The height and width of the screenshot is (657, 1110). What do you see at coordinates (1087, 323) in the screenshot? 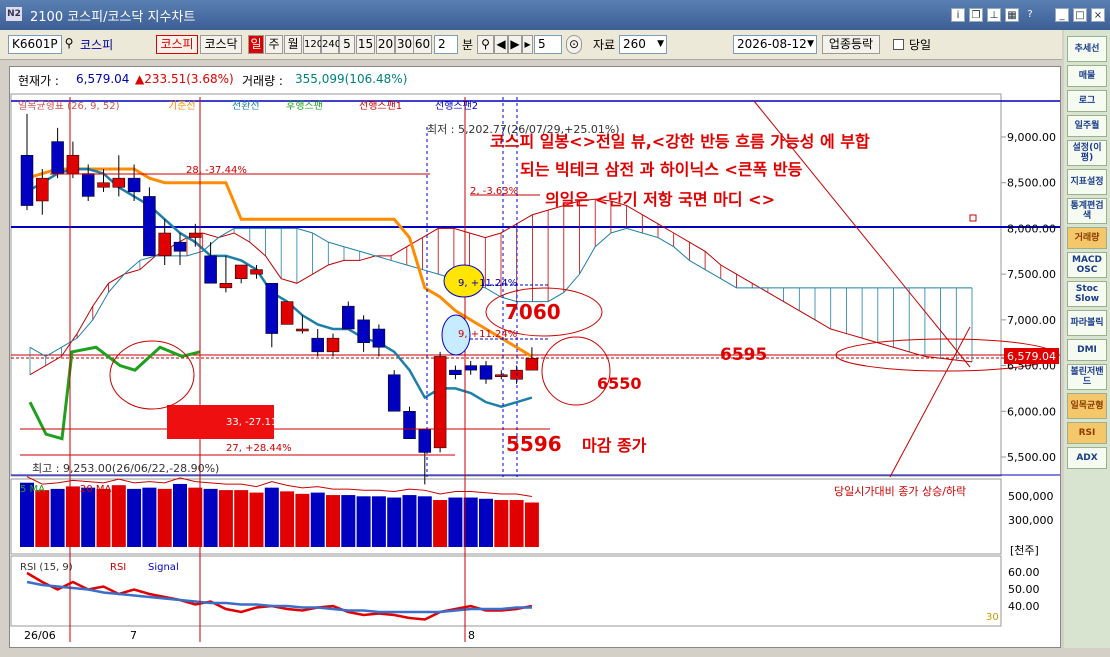
I see `right-menu-item: 파라볼릭` at bounding box center [1087, 323].